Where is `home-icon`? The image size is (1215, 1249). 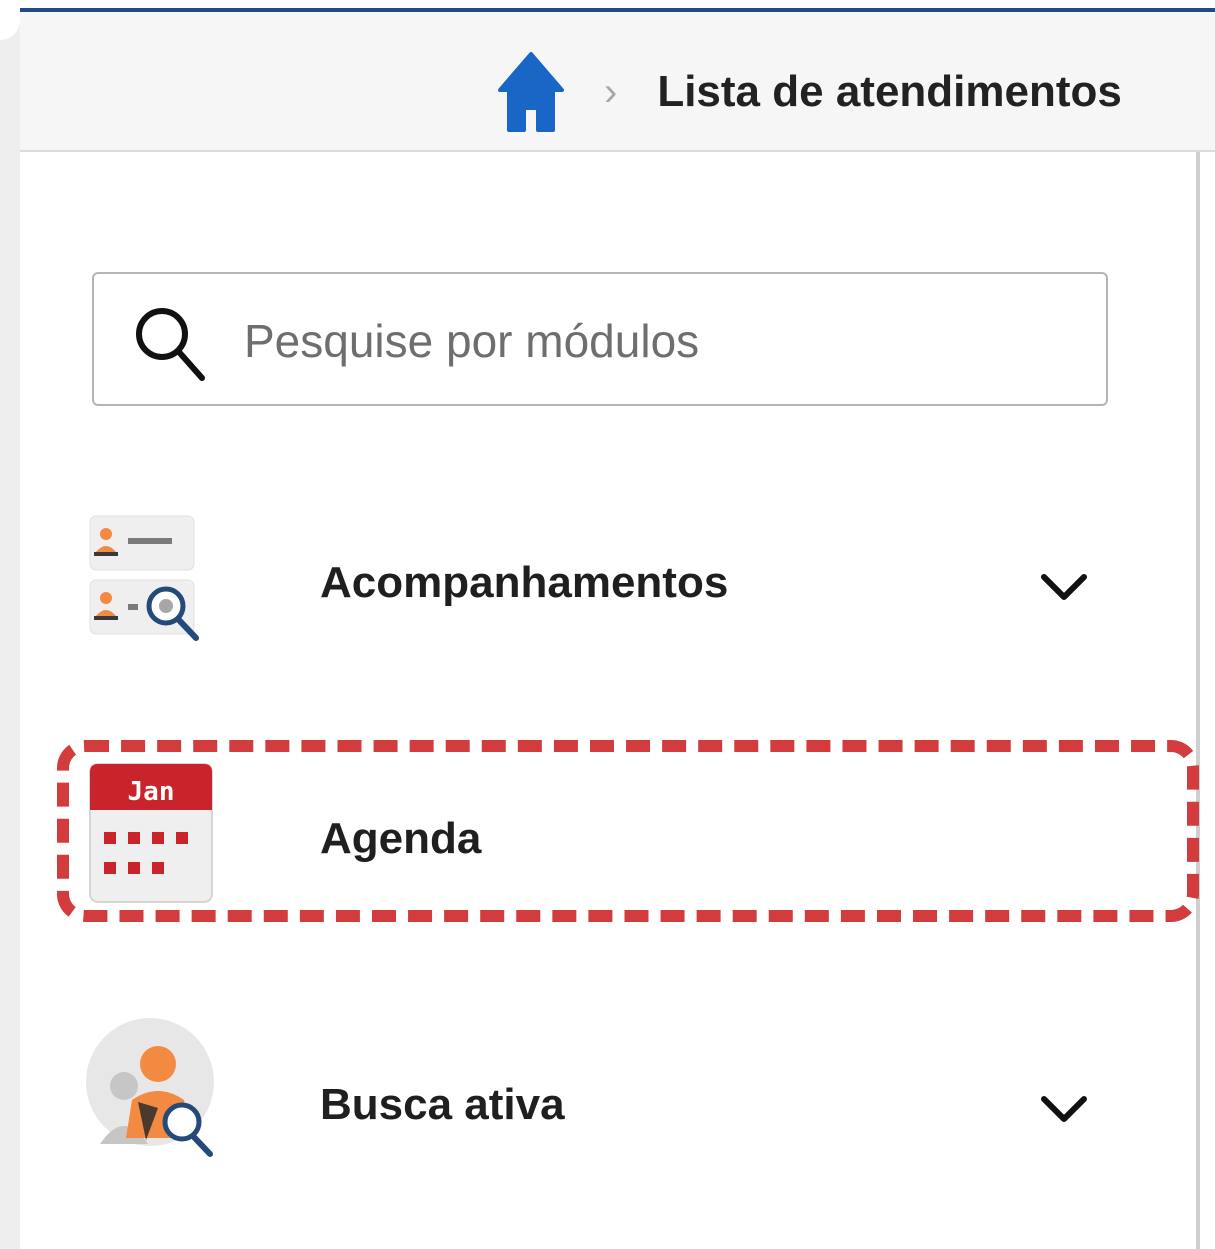
home-icon is located at coordinates (531, 92).